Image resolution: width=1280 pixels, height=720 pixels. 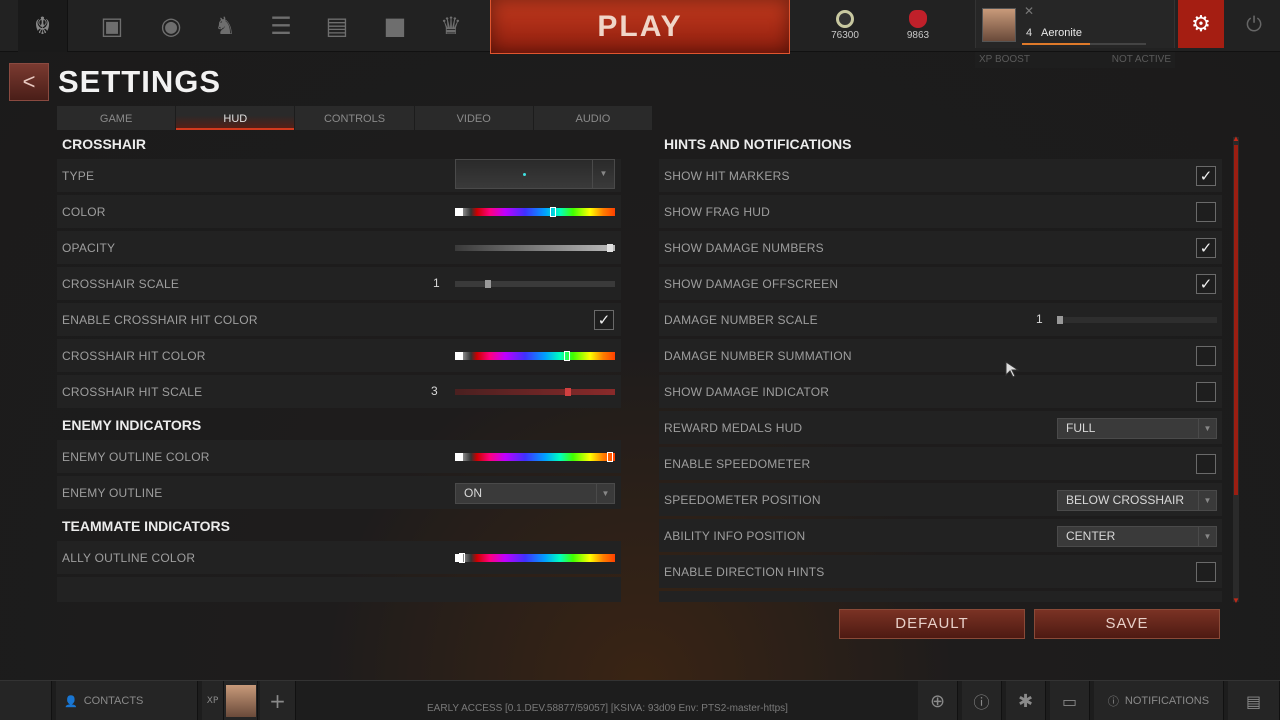 What do you see at coordinates (1075, 60) in the screenshot?
I see `xp-boost-bar: XP BOOST NOT ACTIVE` at bounding box center [1075, 60].